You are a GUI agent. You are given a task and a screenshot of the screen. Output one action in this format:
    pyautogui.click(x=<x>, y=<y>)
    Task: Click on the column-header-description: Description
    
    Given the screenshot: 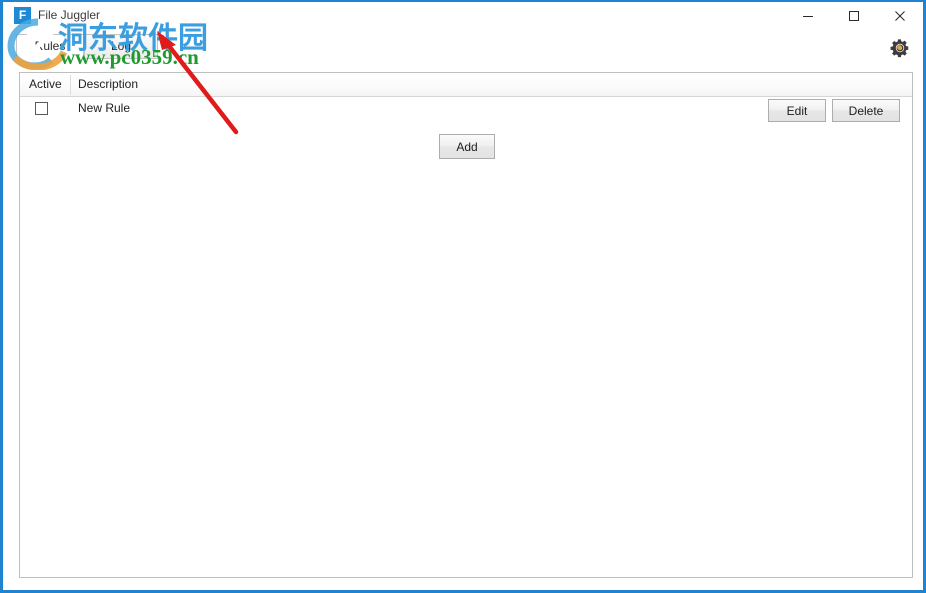 What is the action you would take?
    pyautogui.click(x=108, y=84)
    